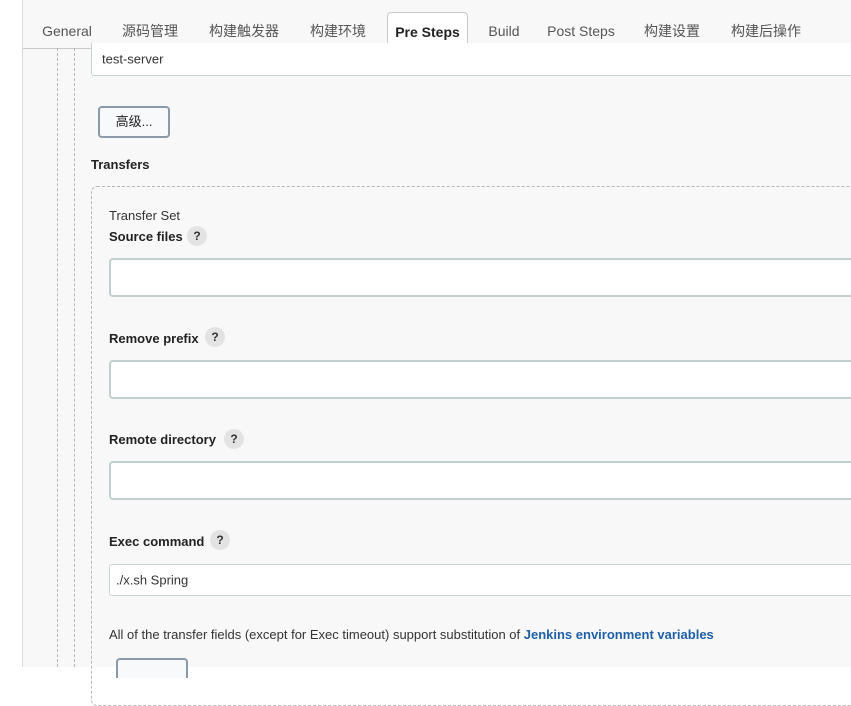 The width and height of the screenshot is (851, 706). What do you see at coordinates (480, 379) in the screenshot?
I see `remove-prefix-input` at bounding box center [480, 379].